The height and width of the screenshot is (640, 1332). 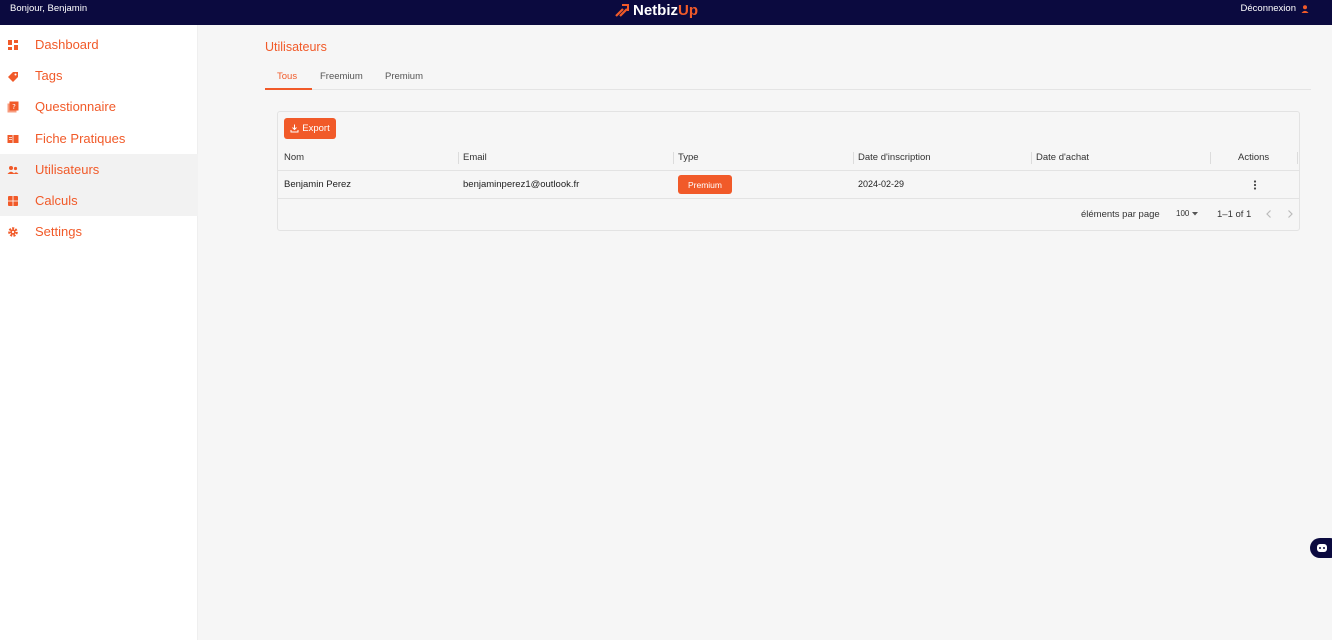 I want to click on sidebar-item-label: Calculs, so click(x=56, y=200).